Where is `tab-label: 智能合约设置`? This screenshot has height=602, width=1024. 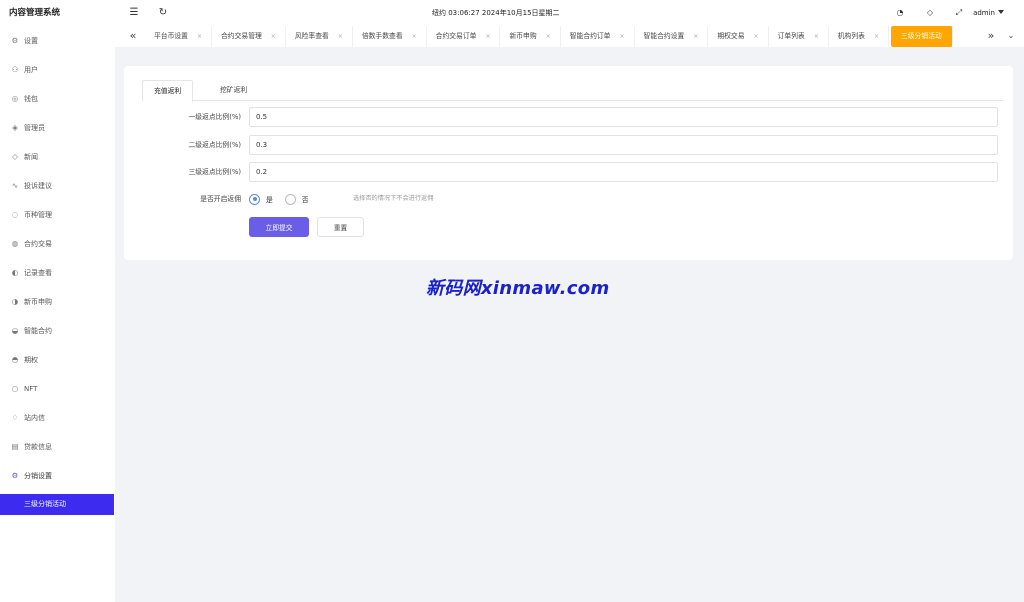 tab-label: 智能合约设置 is located at coordinates (664, 36).